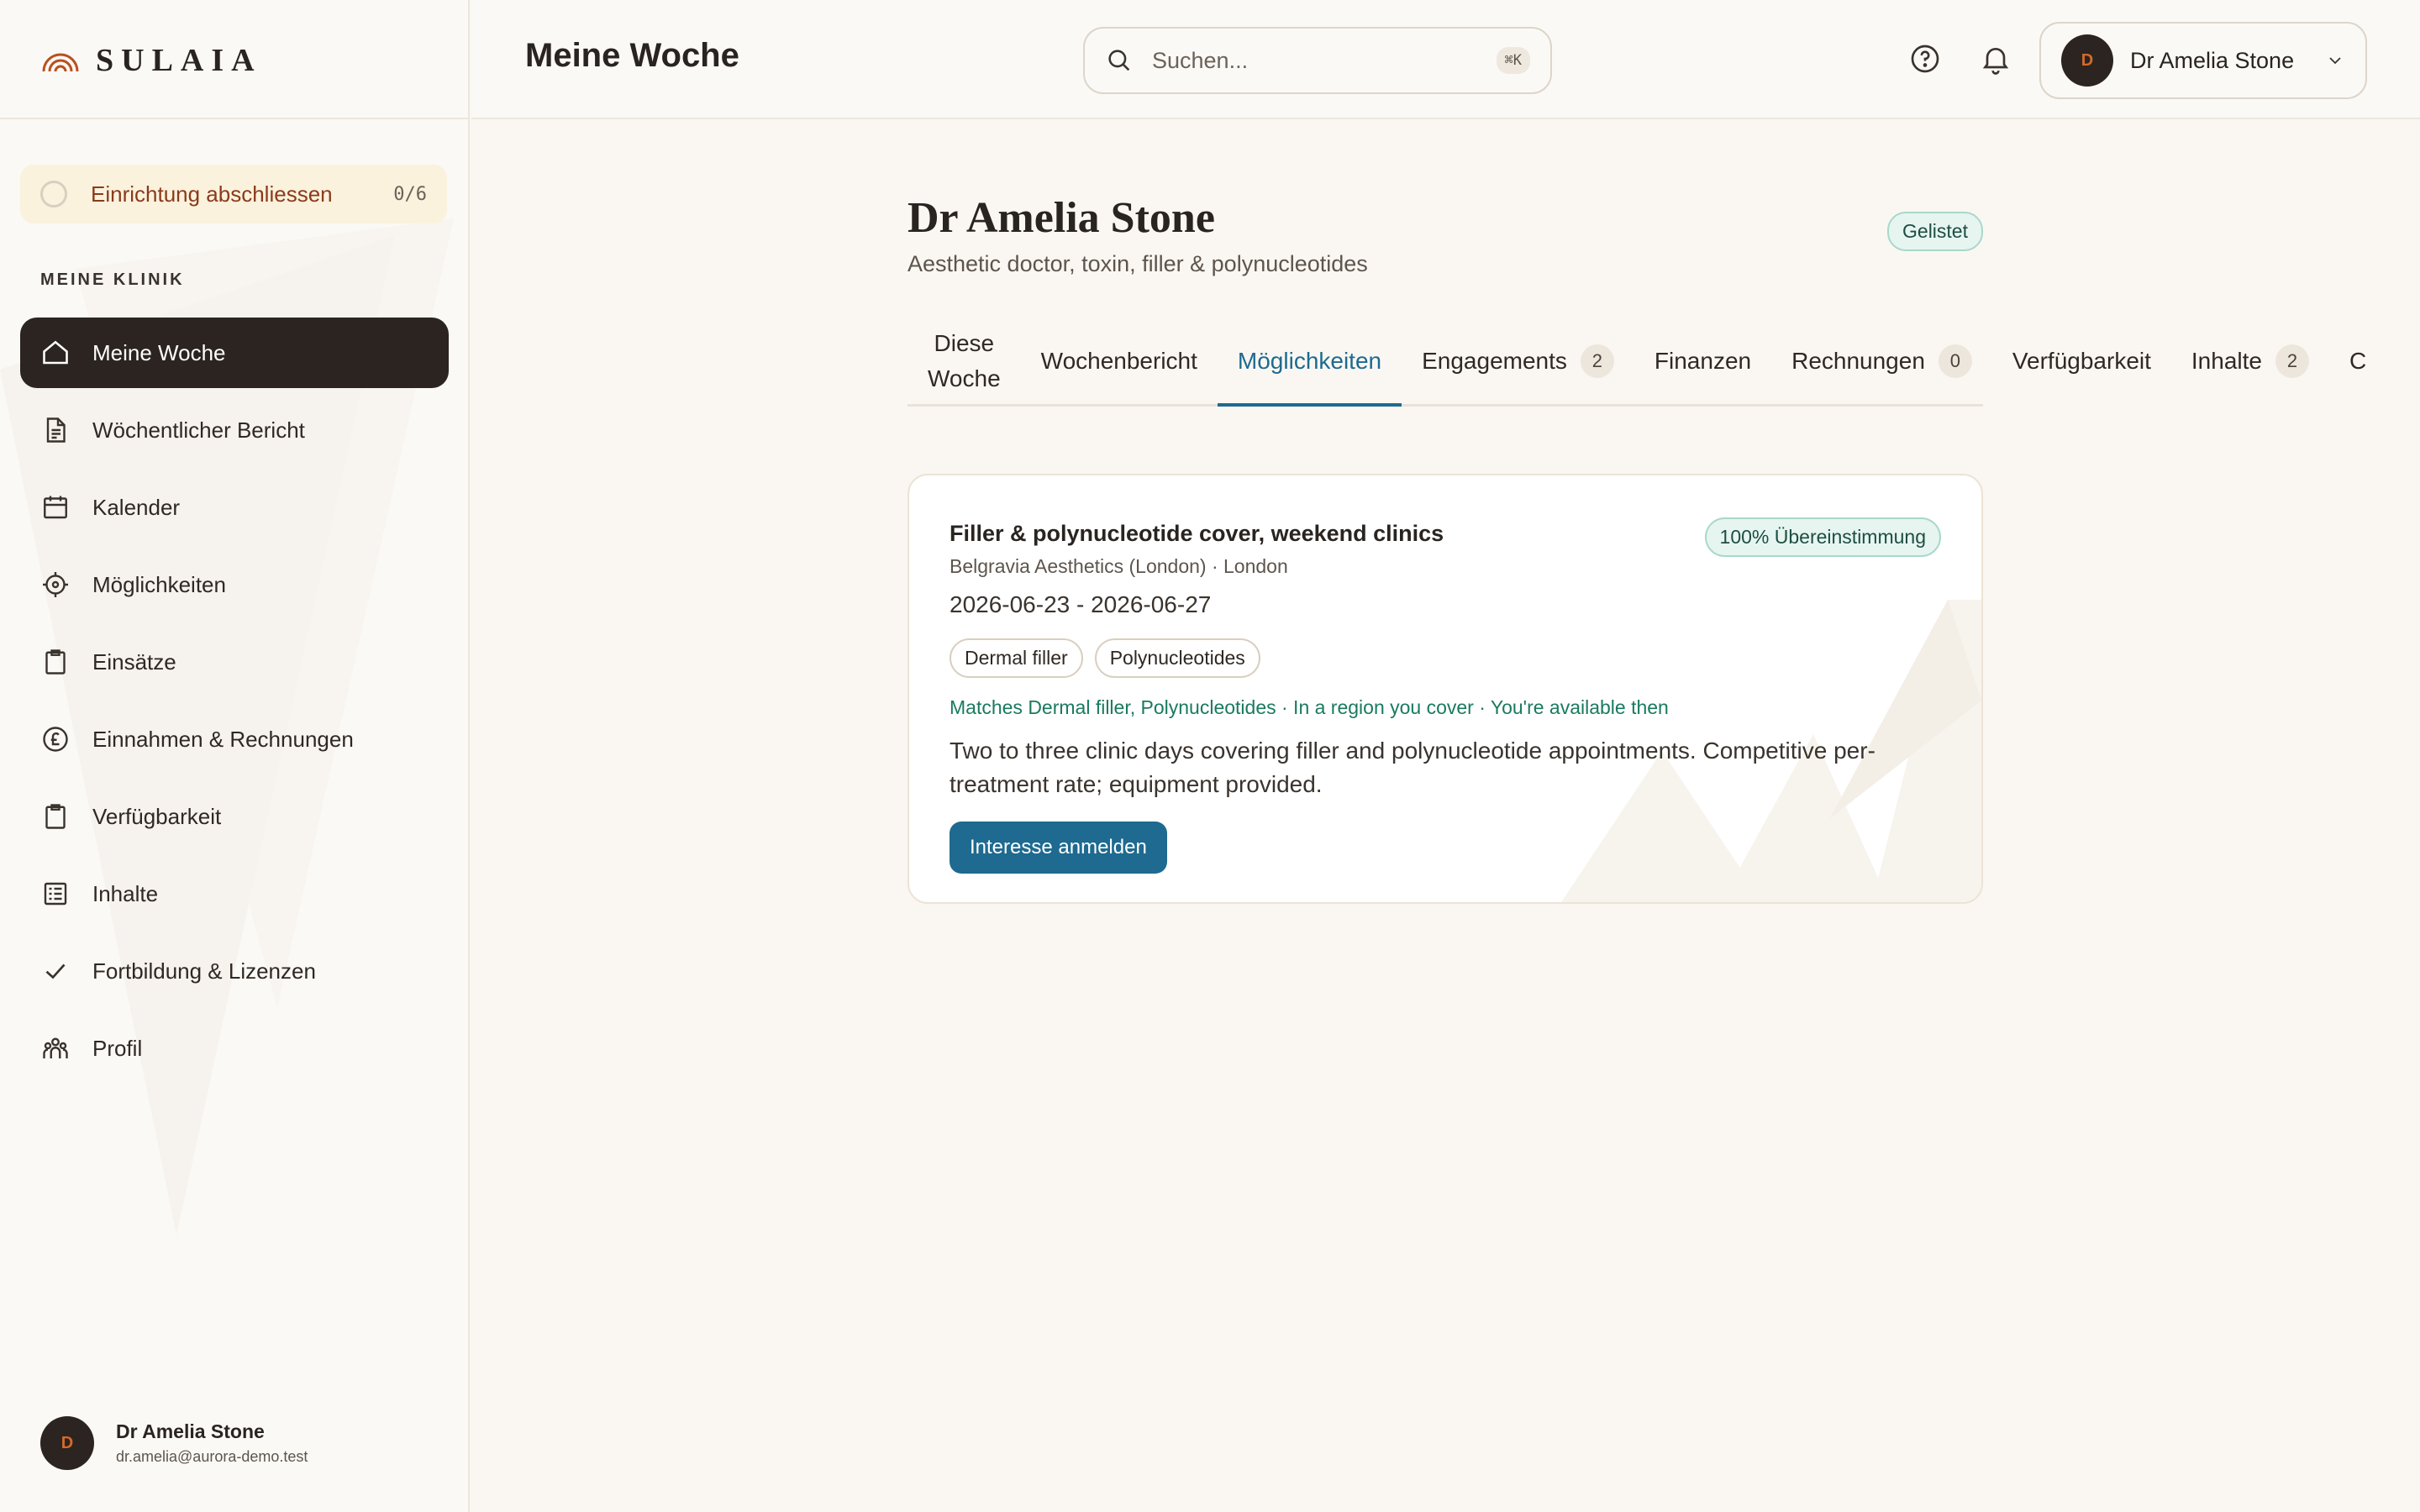  I want to click on home-icon, so click(55, 352).